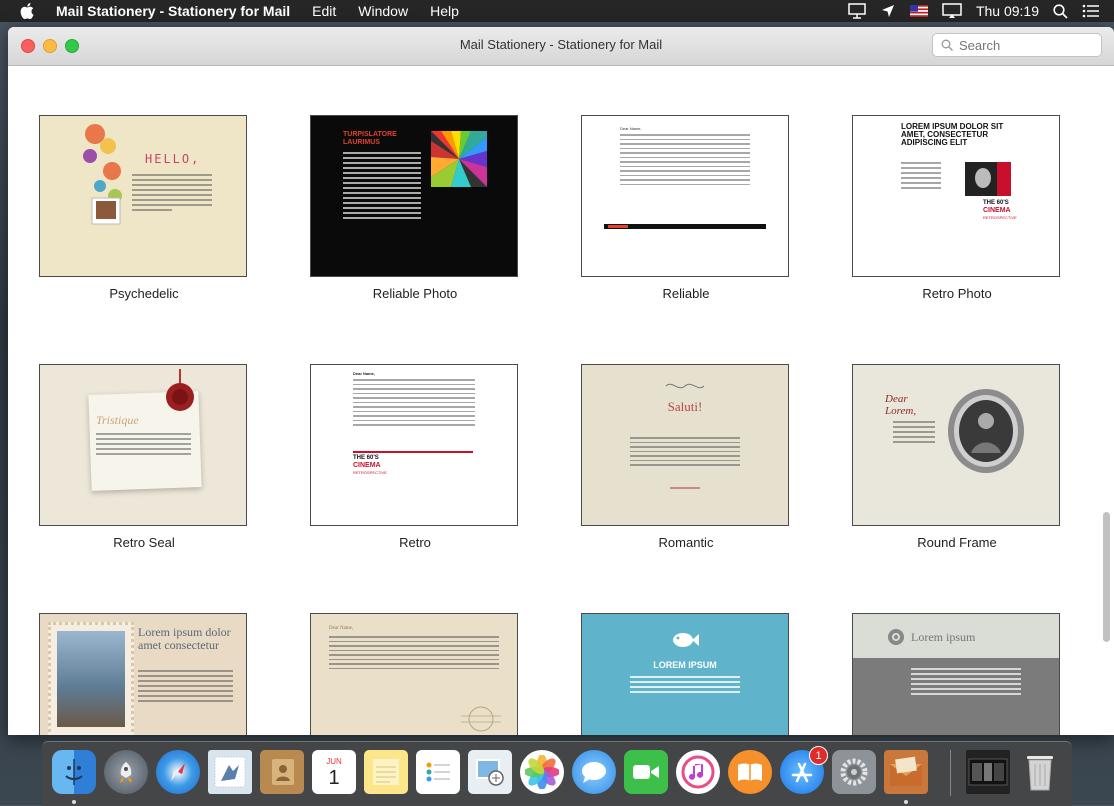  What do you see at coordinates (490, 772) in the screenshot?
I see `preview-icon` at bounding box center [490, 772].